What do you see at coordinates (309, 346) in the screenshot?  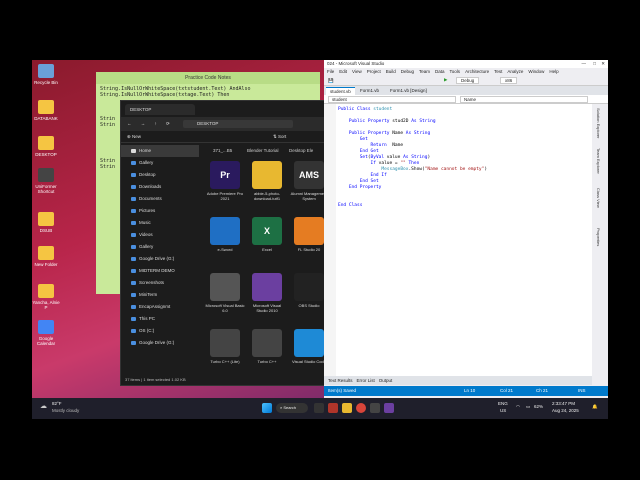 I see `file-tile: Visual Studio Code` at bounding box center [309, 346].